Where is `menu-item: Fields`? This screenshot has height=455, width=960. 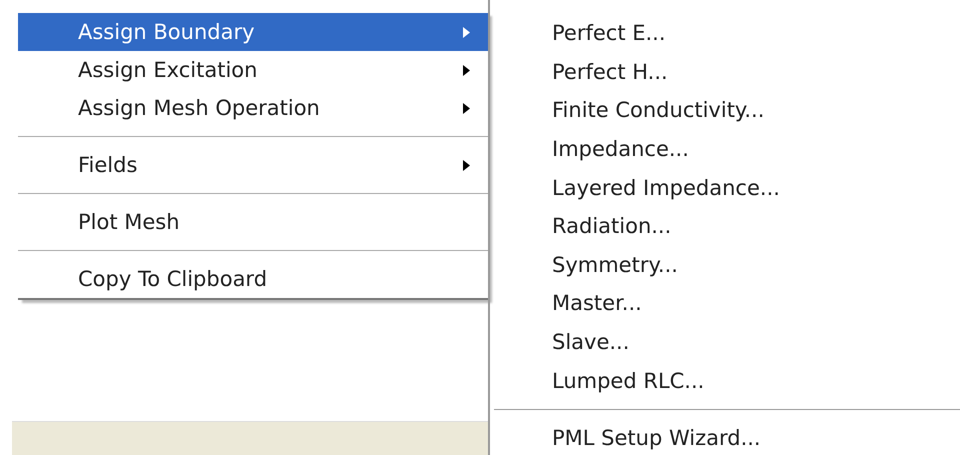
menu-item: Fields is located at coordinates (253, 165).